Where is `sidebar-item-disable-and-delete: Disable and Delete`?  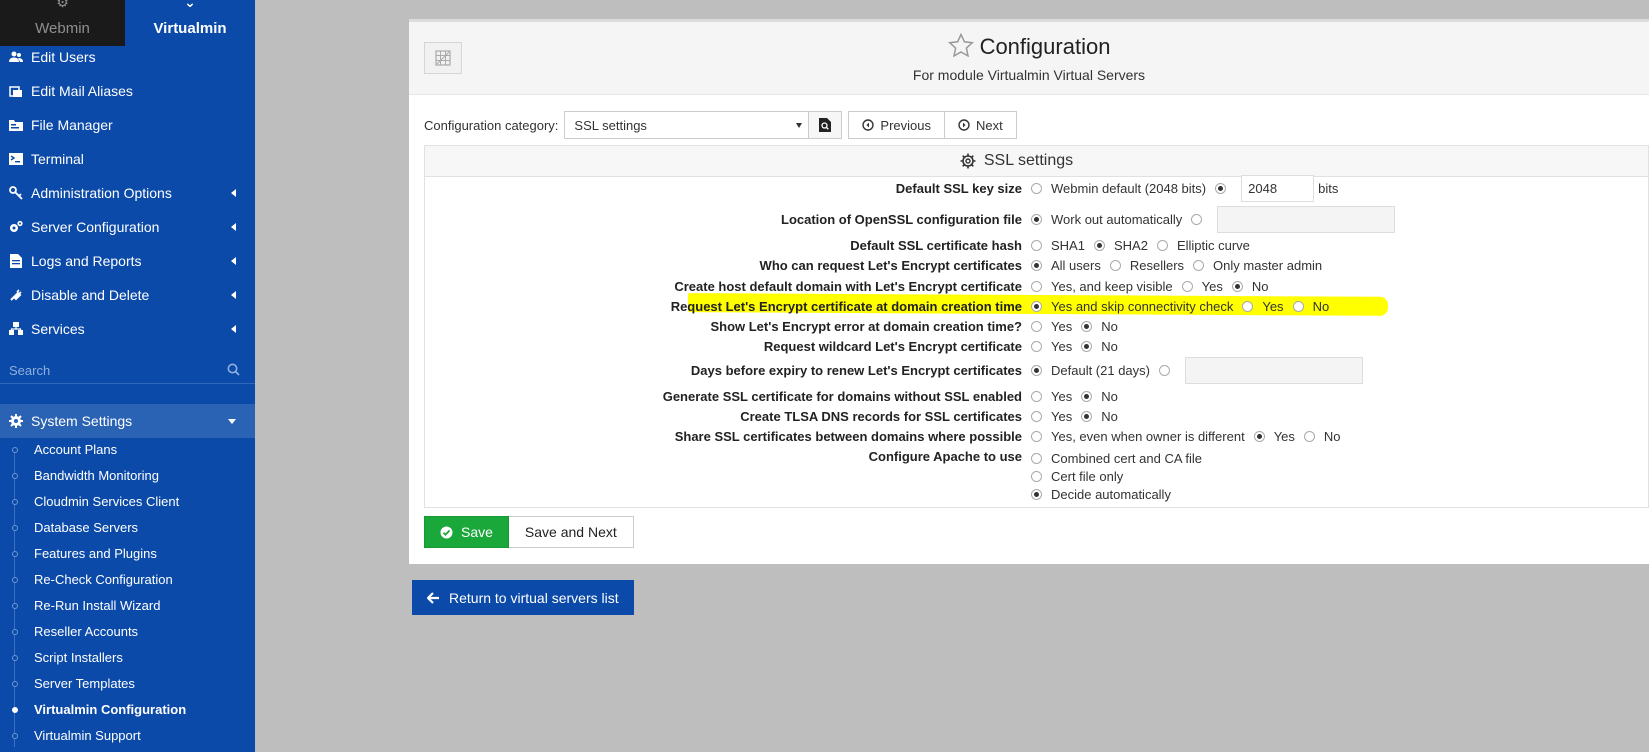 sidebar-item-disable-and-delete: Disable and Delete is located at coordinates (127, 295).